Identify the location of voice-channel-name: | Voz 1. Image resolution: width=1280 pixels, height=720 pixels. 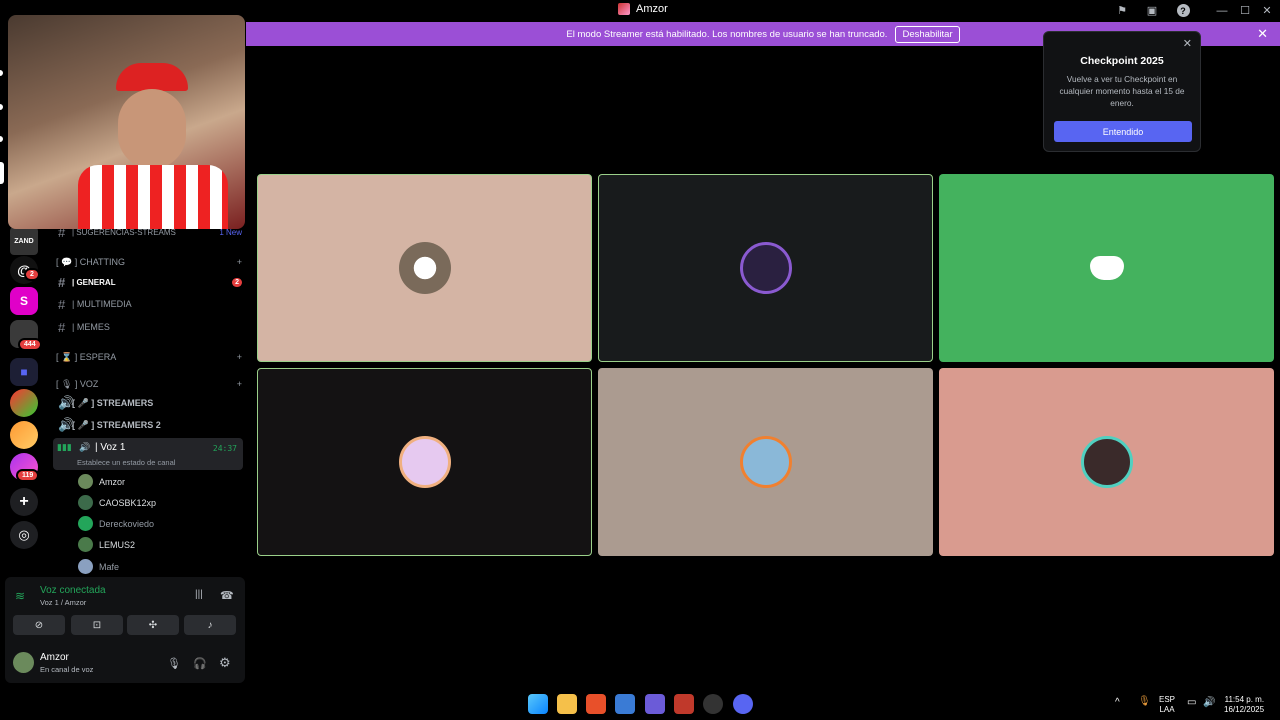
(110, 447).